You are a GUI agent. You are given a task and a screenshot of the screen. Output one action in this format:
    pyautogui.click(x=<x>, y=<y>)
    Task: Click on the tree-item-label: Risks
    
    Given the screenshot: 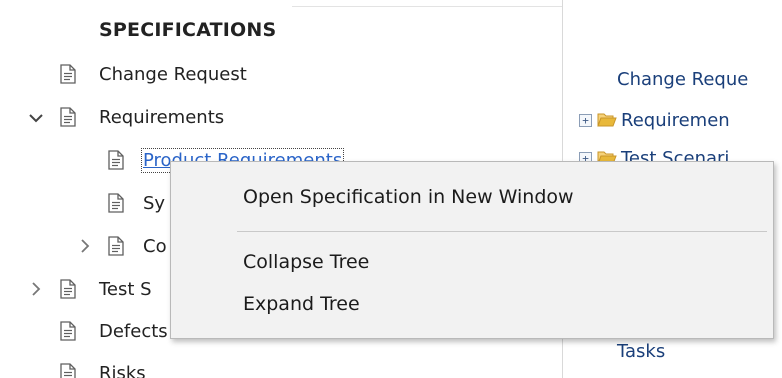 What is the action you would take?
    pyautogui.click(x=122, y=370)
    